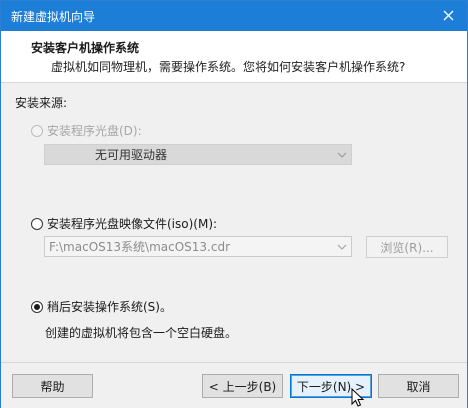 The image size is (468, 408). What do you see at coordinates (52, 386) in the screenshot?
I see `help-button: 帮助` at bounding box center [52, 386].